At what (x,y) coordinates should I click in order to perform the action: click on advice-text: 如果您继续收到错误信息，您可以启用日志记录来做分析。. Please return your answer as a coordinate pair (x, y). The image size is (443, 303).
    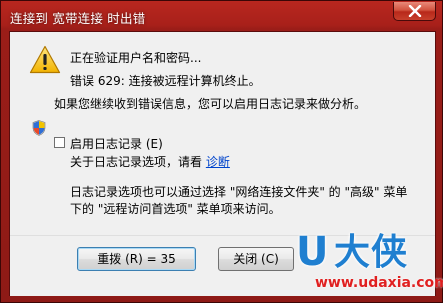
    Looking at the image, I should click on (210, 104).